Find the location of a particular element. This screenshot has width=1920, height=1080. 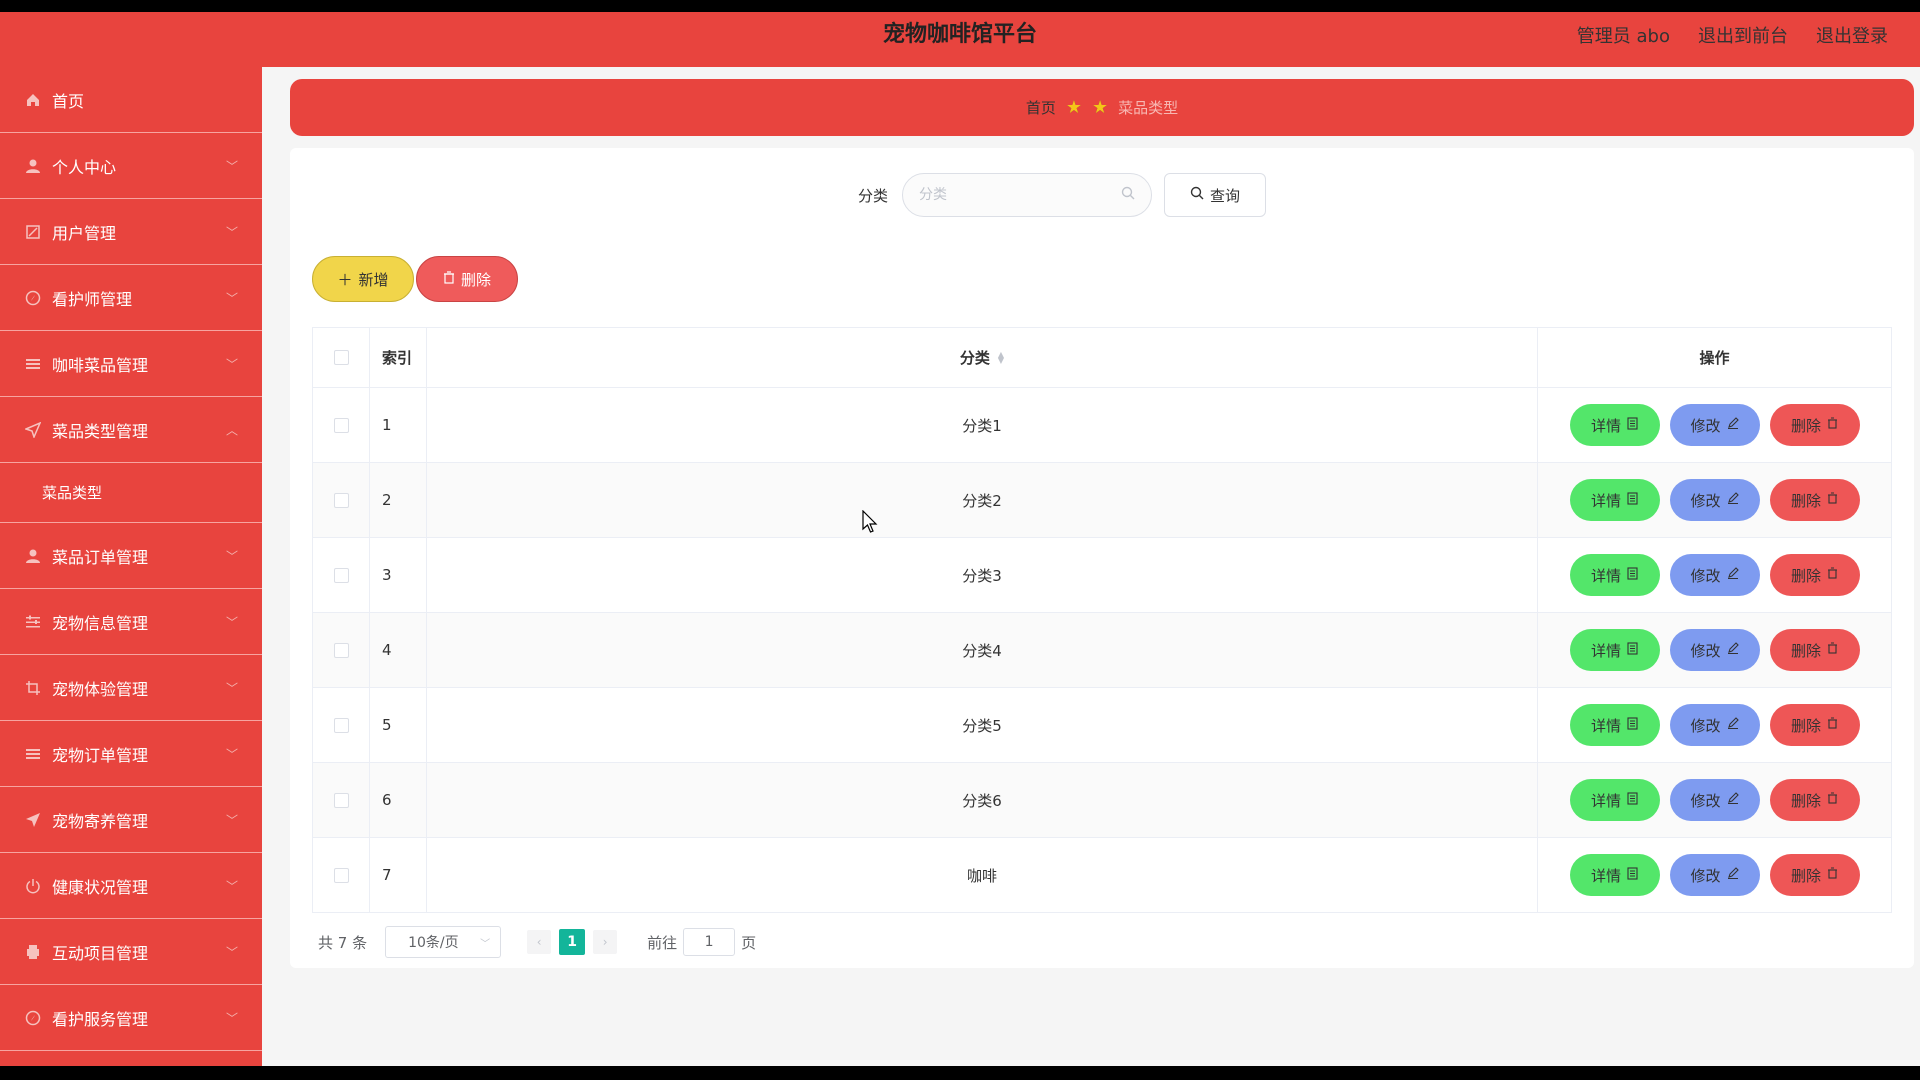

sidebar-item-profile: 个人中心 ﹀ is located at coordinates (131, 166).